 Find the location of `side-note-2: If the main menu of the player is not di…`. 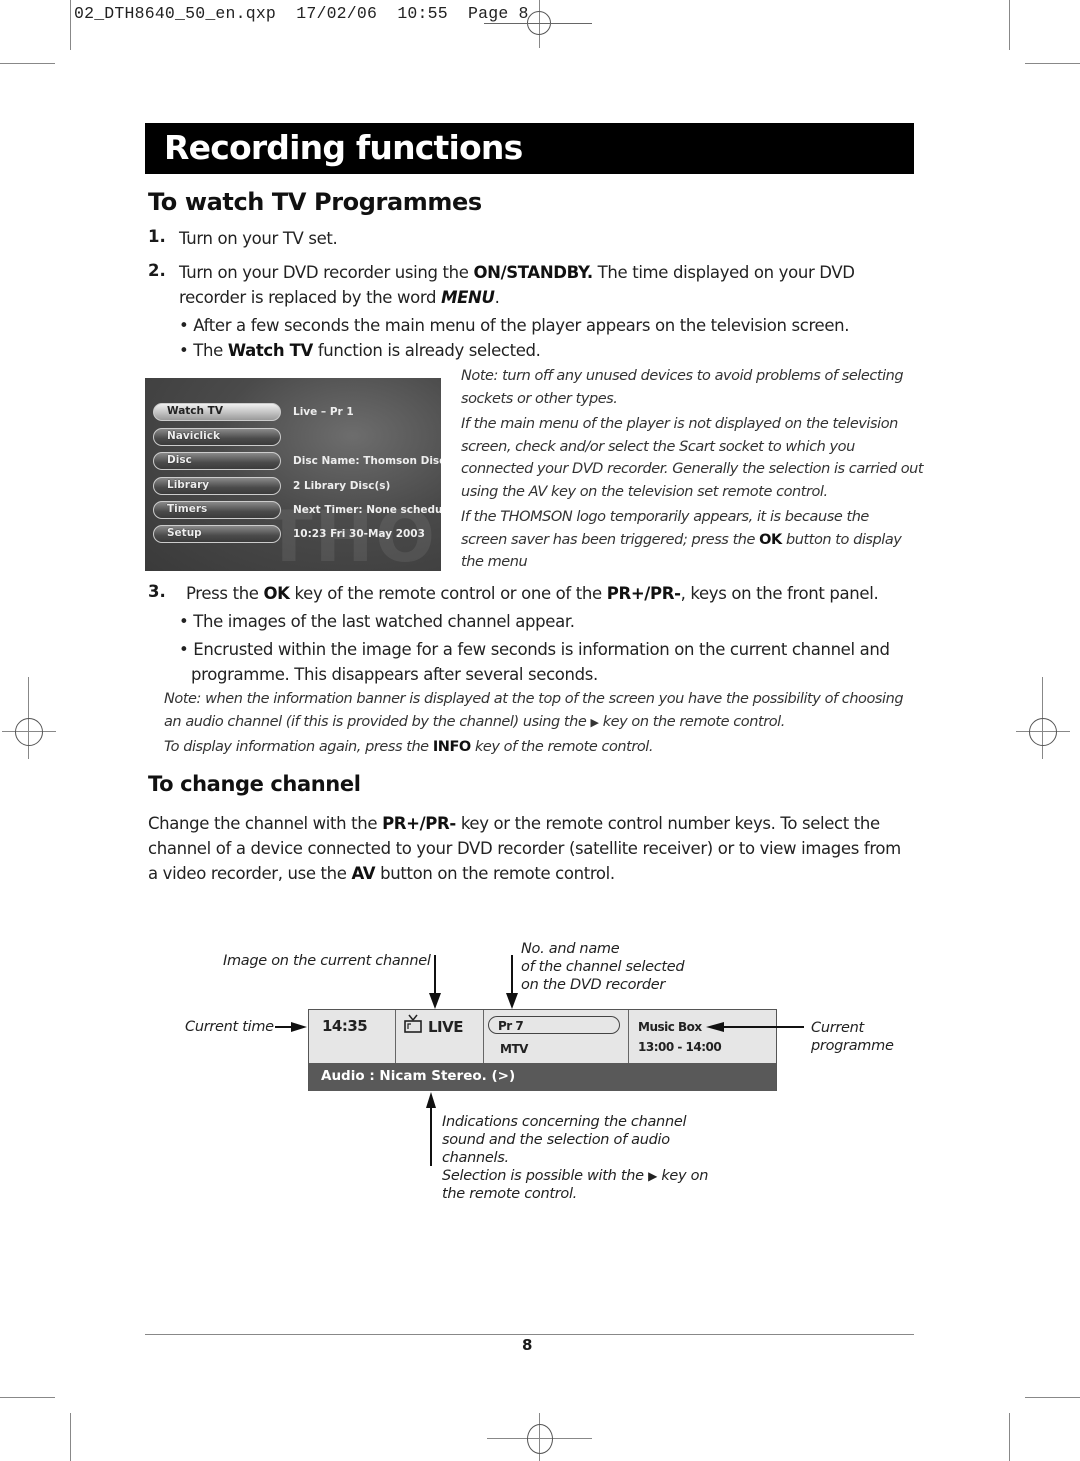

side-note-2: If the main menu of the player is not di… is located at coordinates (692, 458).